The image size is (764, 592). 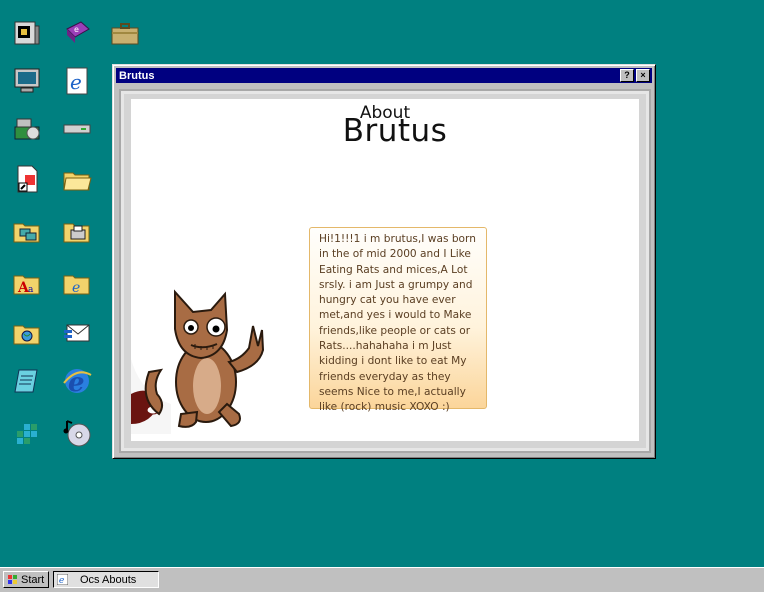 What do you see at coordinates (77, 179) in the screenshot?
I see `open-folder-icon` at bounding box center [77, 179].